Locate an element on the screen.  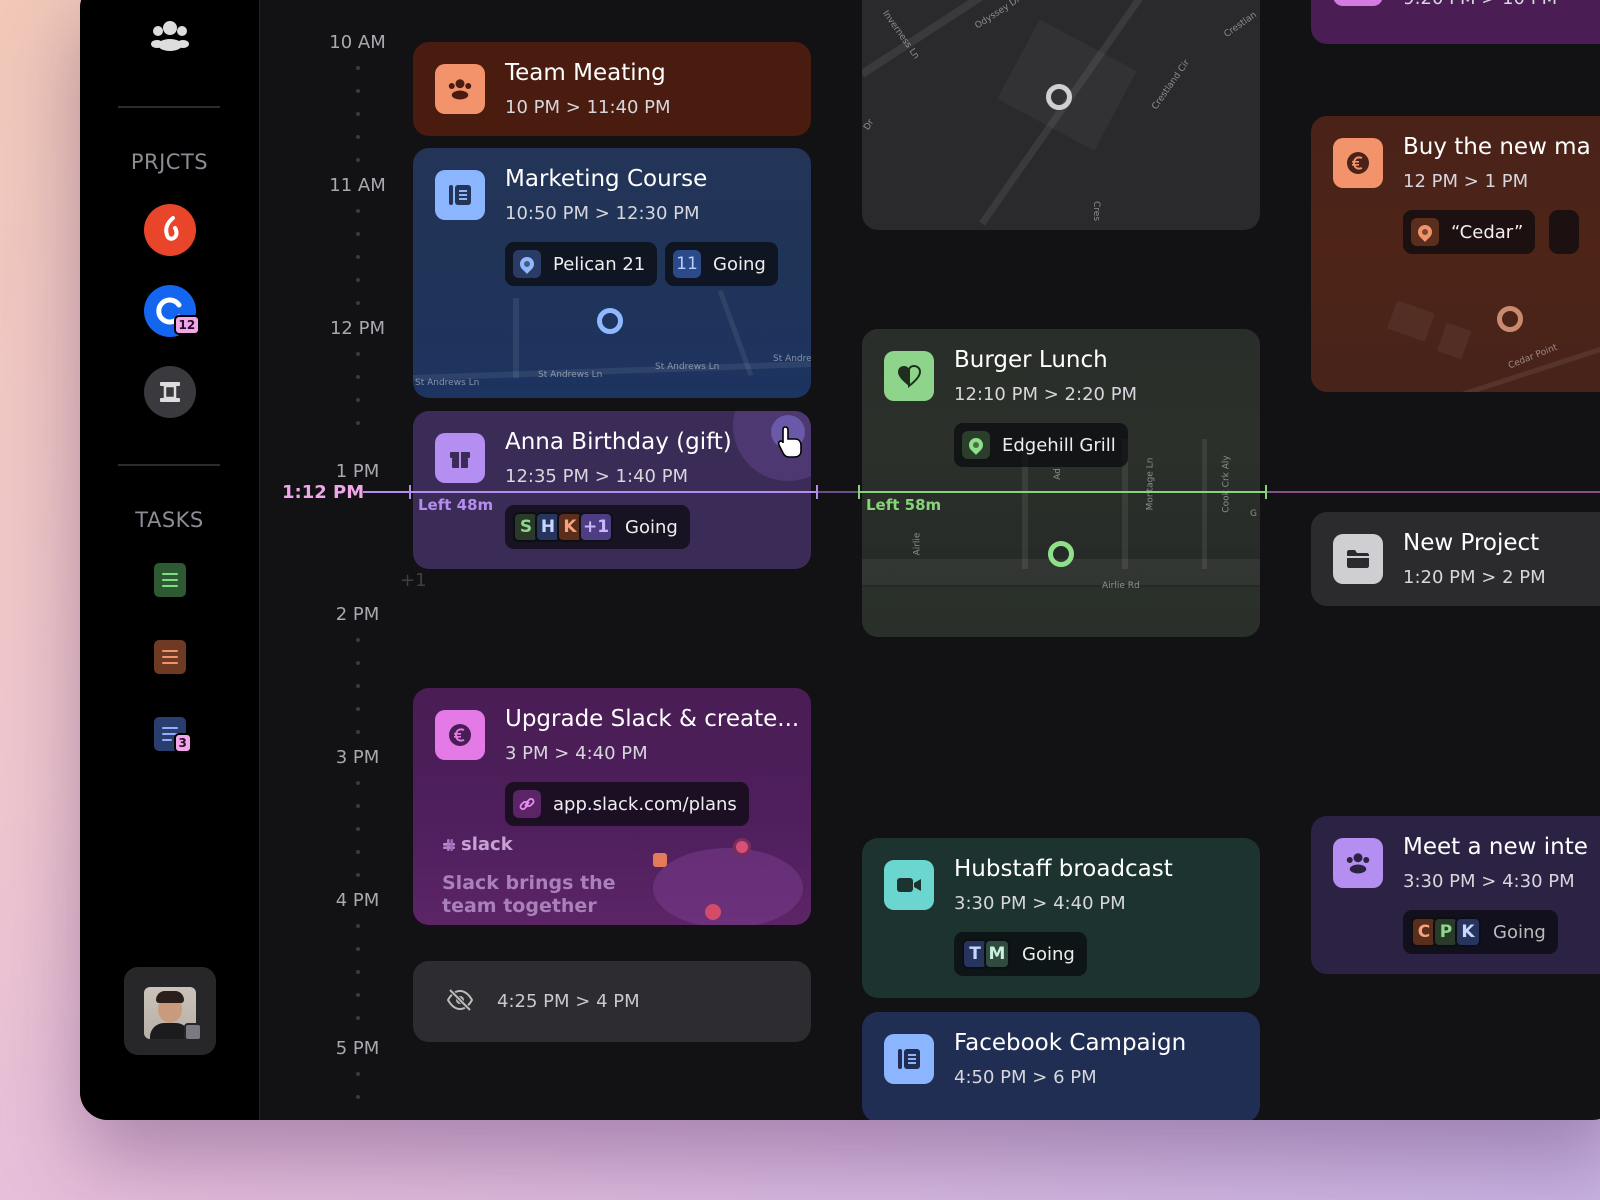
sidebar-divider is located at coordinates (169, 107).